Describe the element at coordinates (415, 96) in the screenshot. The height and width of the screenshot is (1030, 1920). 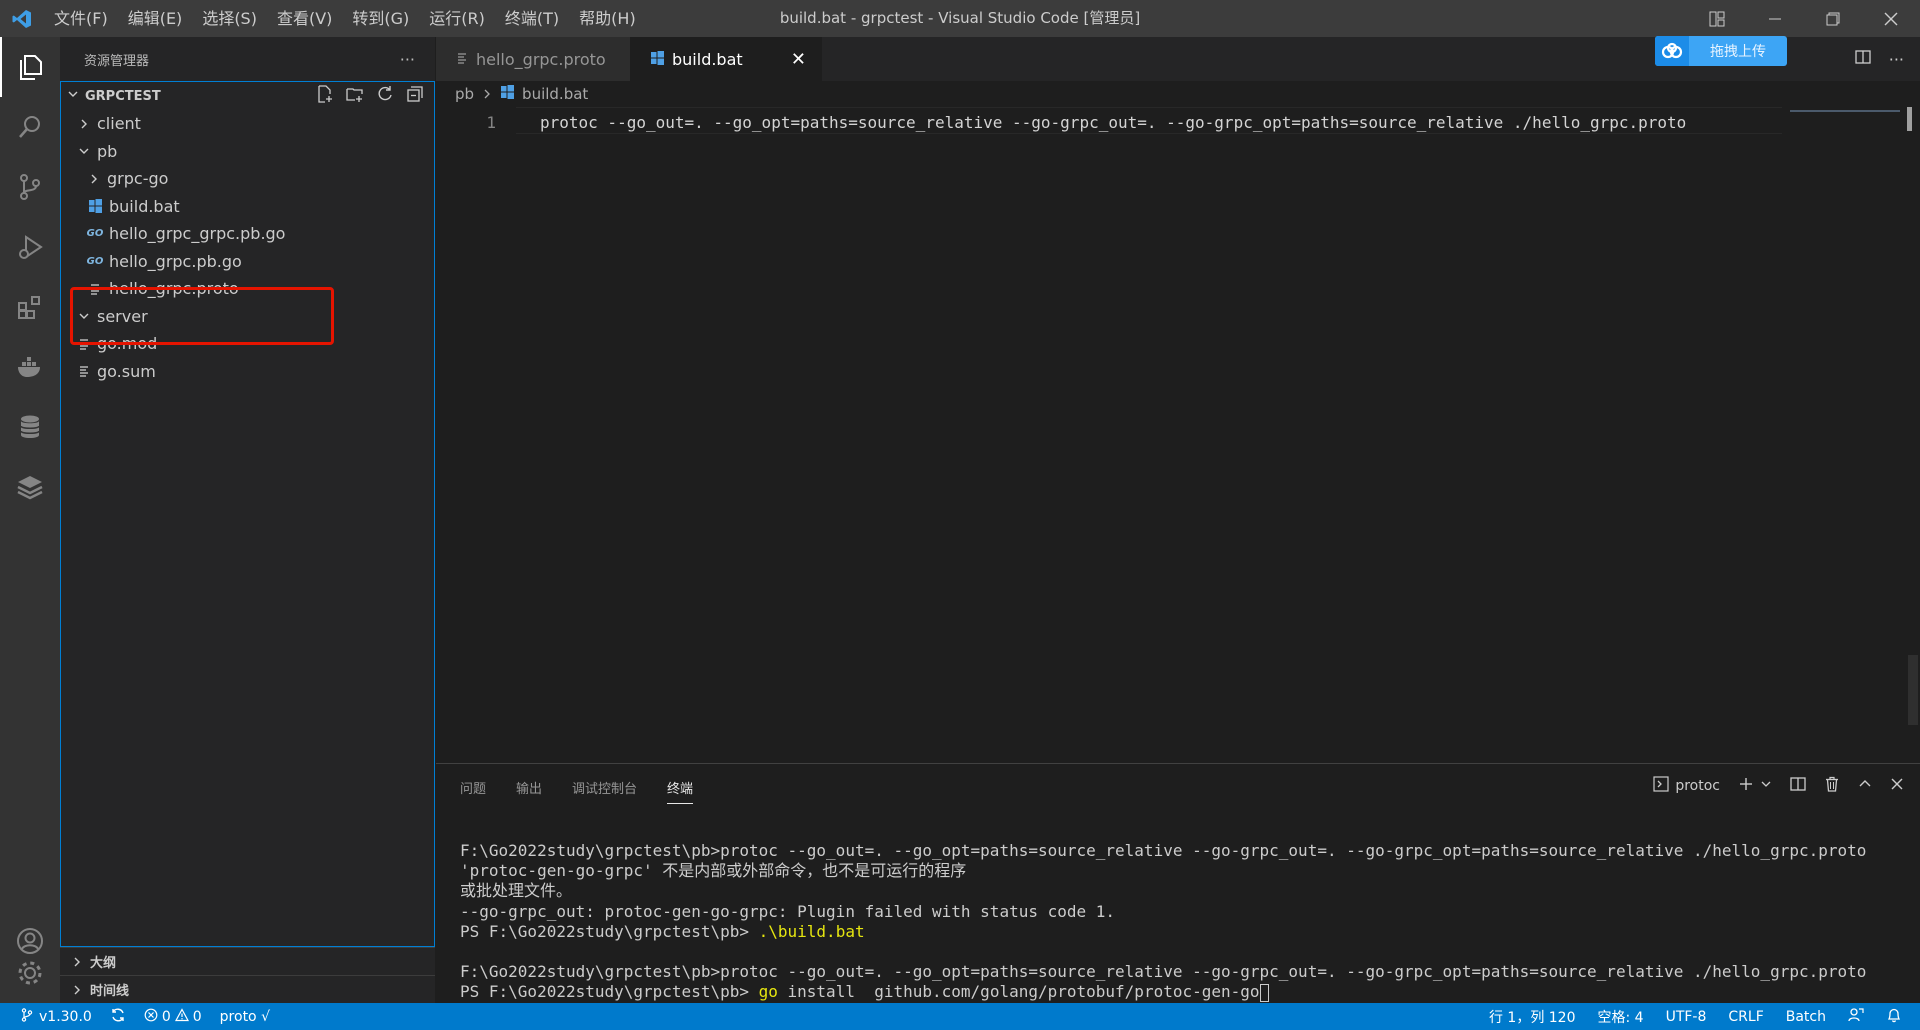
I see `collapse-all-icon` at that location.